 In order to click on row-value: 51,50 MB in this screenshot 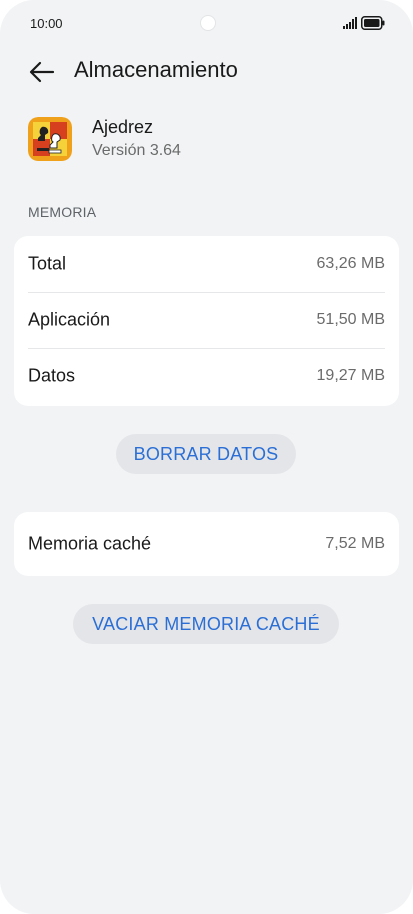, I will do `click(350, 319)`.